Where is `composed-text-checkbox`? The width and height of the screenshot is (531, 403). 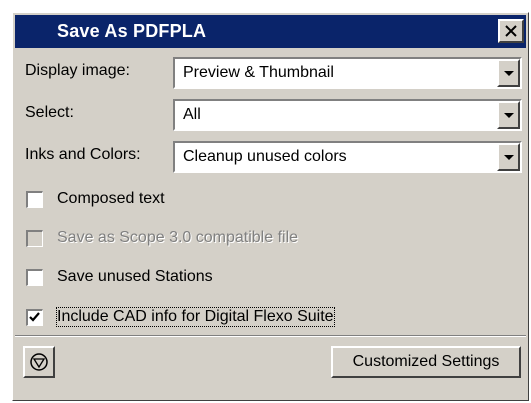 composed-text-checkbox is located at coordinates (34, 199).